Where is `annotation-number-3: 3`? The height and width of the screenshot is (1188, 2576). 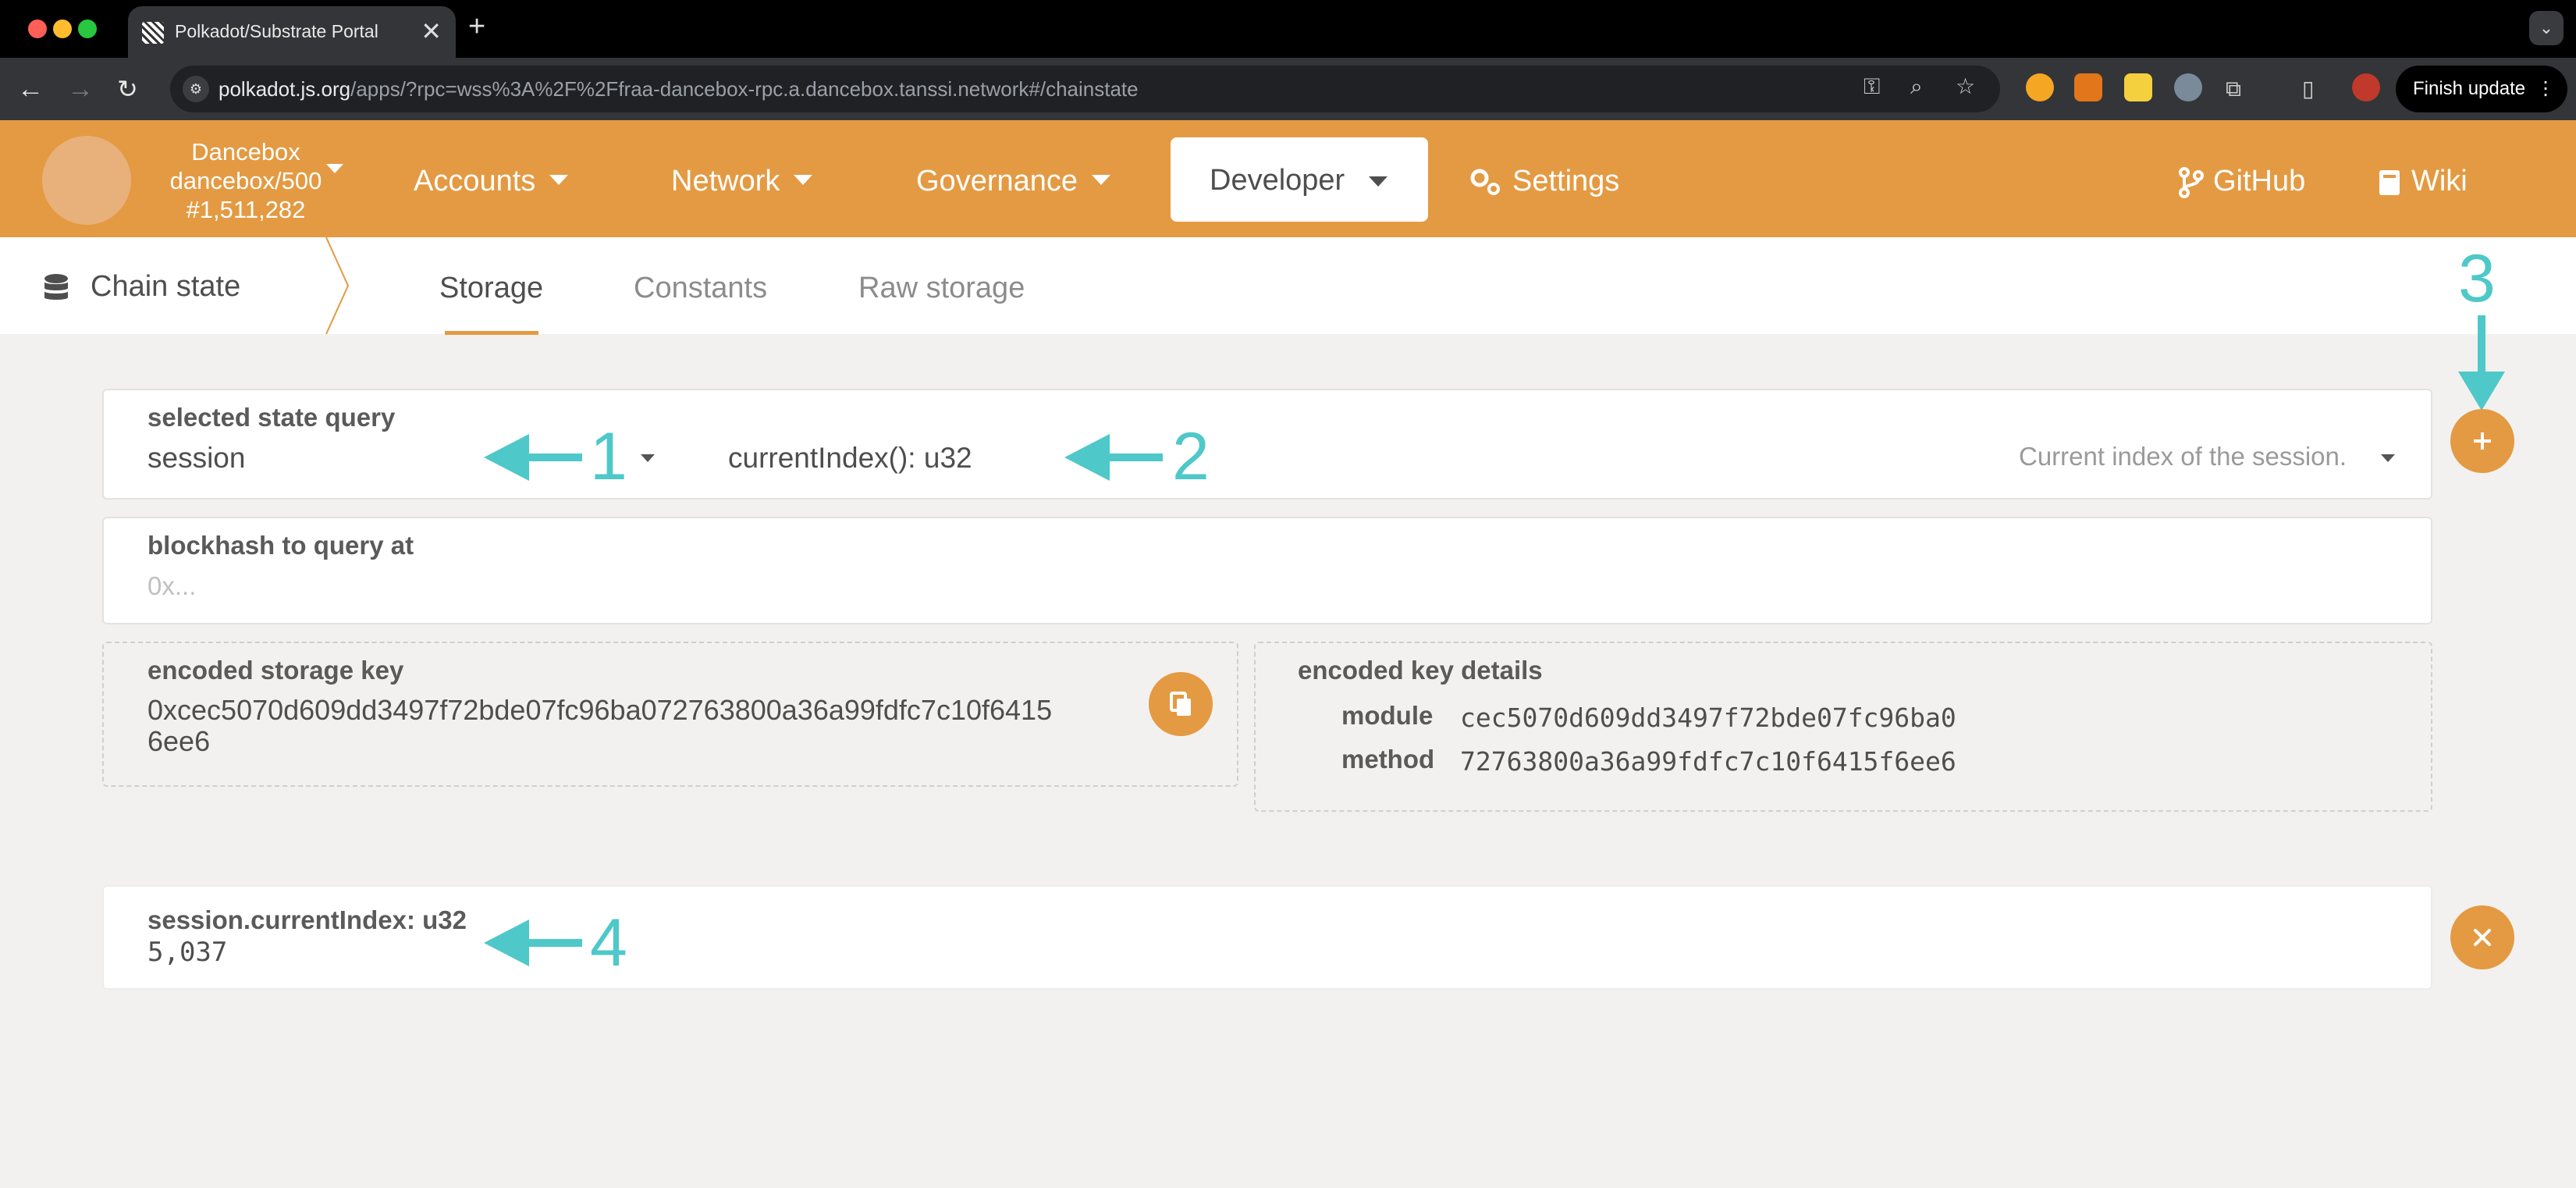 annotation-number-3: 3 is located at coordinates (2477, 278).